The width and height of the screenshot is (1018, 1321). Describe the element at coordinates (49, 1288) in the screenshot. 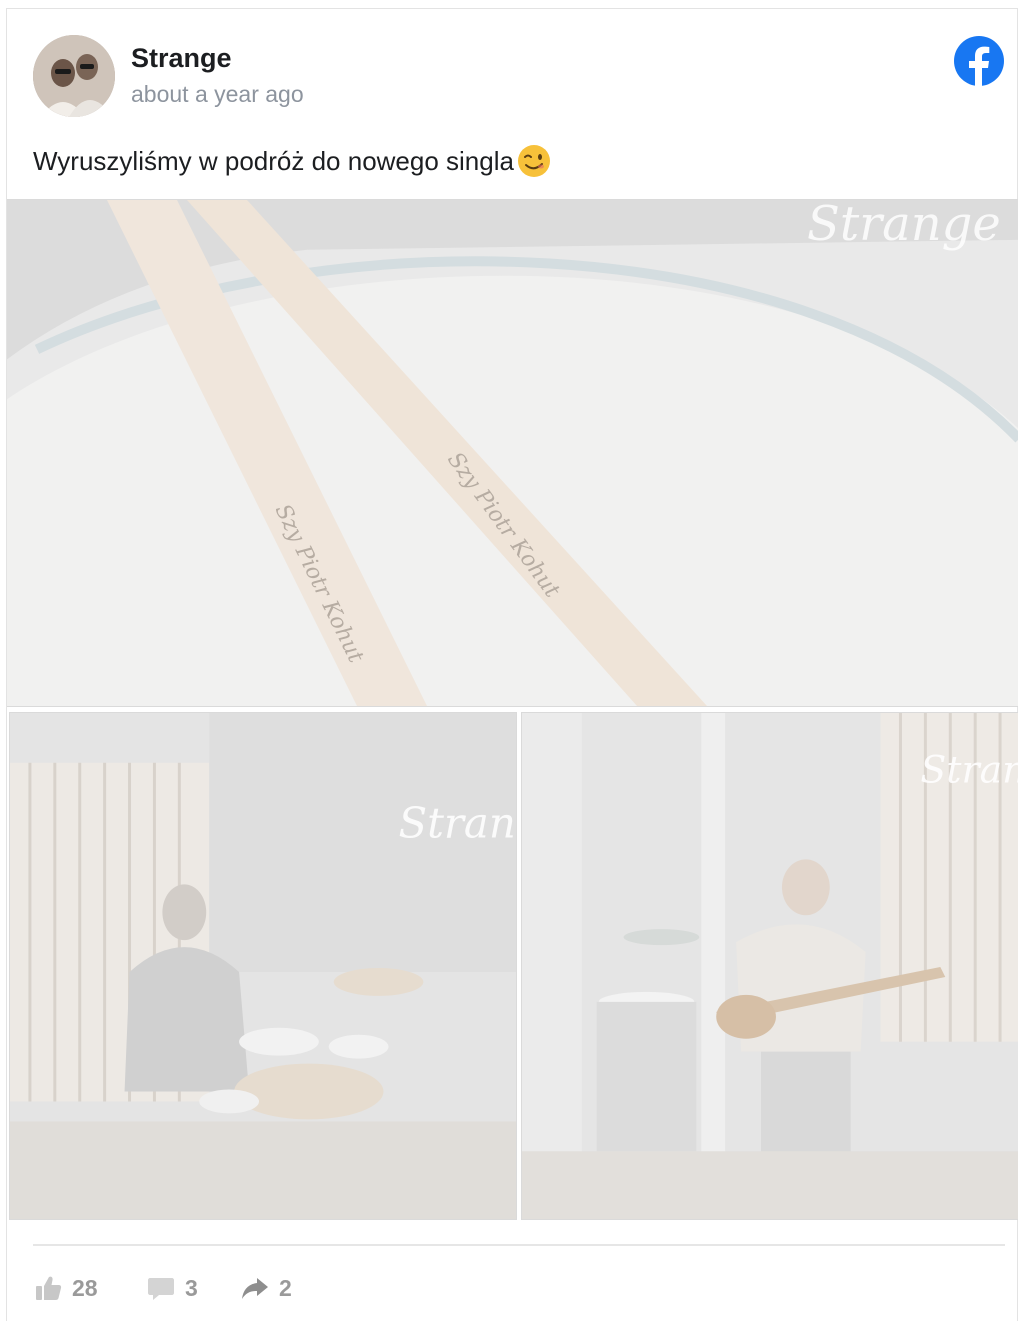

I see `thumbs-up-icon` at that location.